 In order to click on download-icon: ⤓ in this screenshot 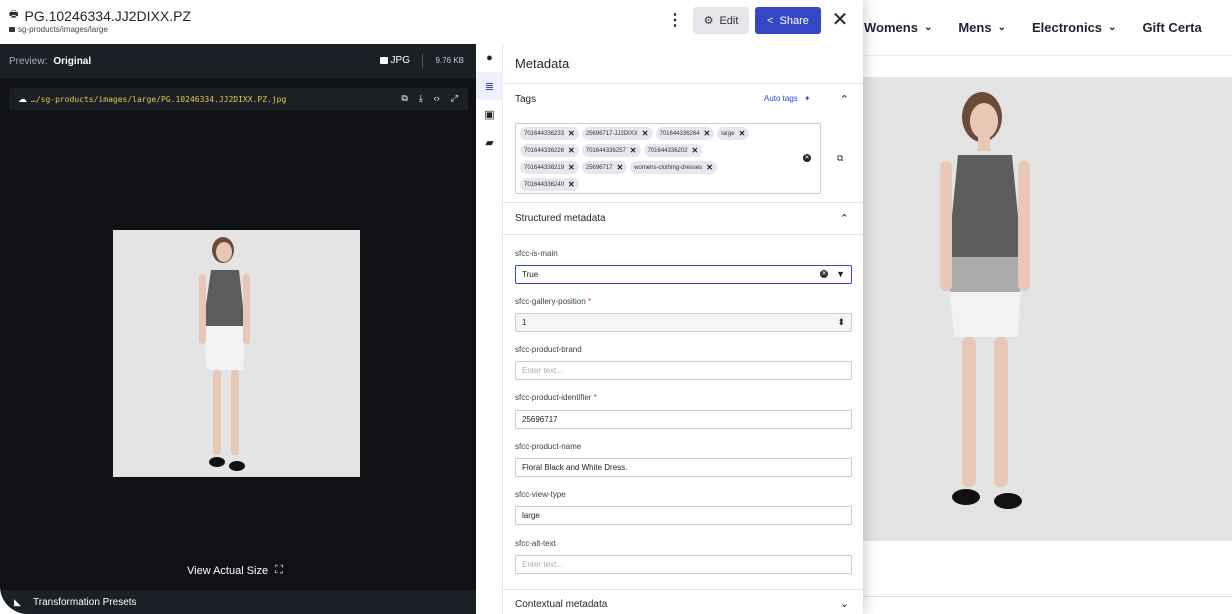, I will do `click(421, 98)`.